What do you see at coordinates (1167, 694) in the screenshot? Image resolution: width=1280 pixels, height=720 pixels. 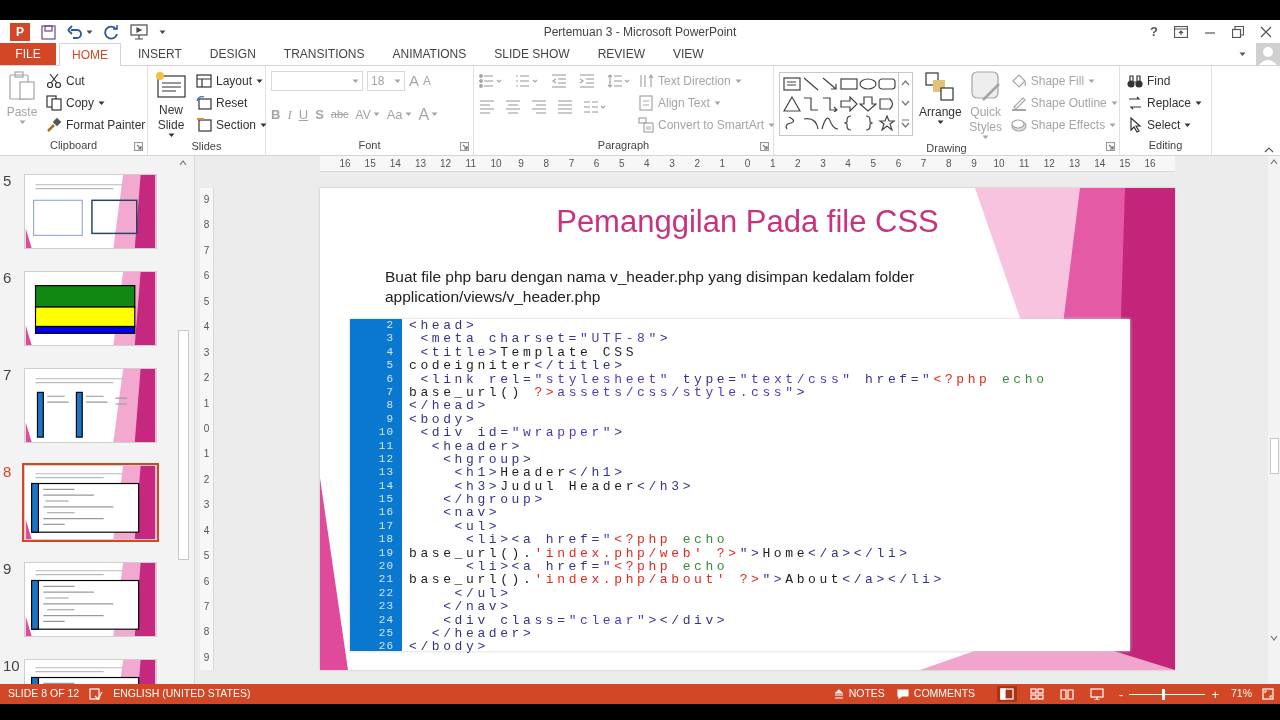 I see `zoom-slider-track` at bounding box center [1167, 694].